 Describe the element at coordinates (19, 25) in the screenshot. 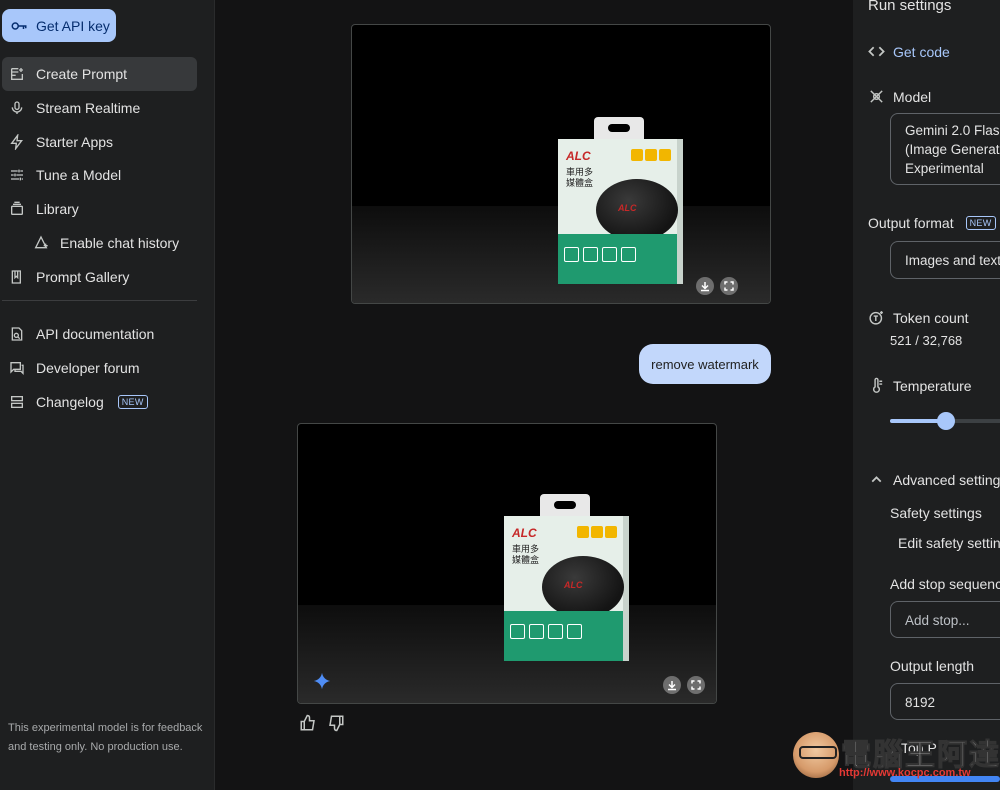

I see `key-icon` at that location.